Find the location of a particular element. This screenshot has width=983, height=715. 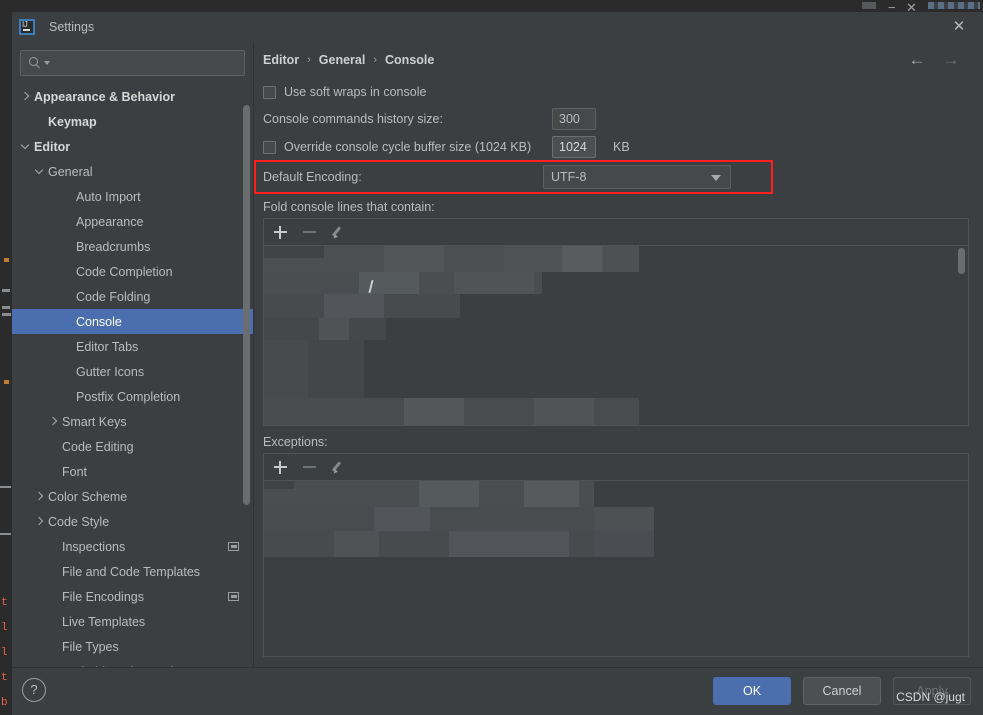

sidebar-item-auto-import: Auto Import is located at coordinates (132, 196).